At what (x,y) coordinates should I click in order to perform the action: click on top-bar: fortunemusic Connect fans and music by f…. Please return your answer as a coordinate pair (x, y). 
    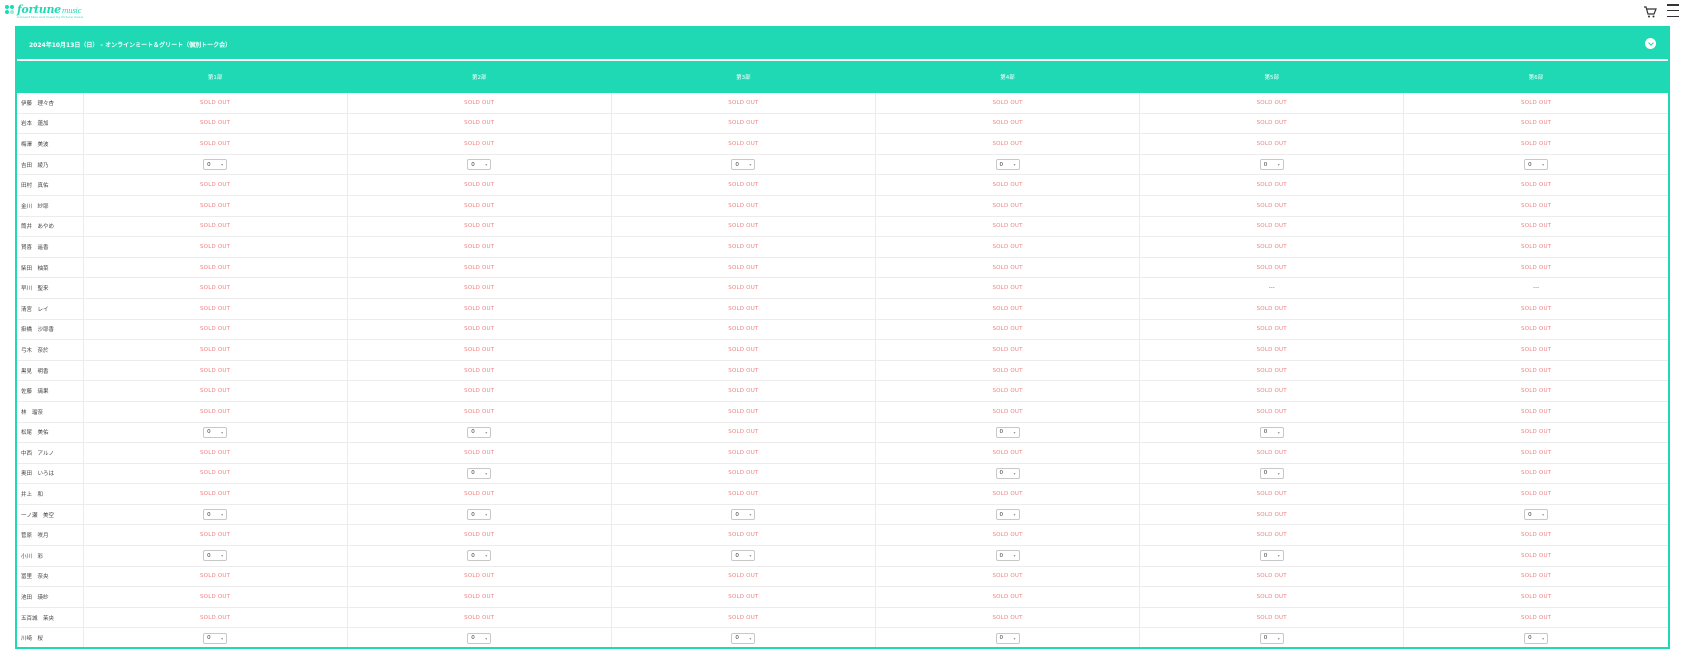
    Looking at the image, I should click on (843, 12).